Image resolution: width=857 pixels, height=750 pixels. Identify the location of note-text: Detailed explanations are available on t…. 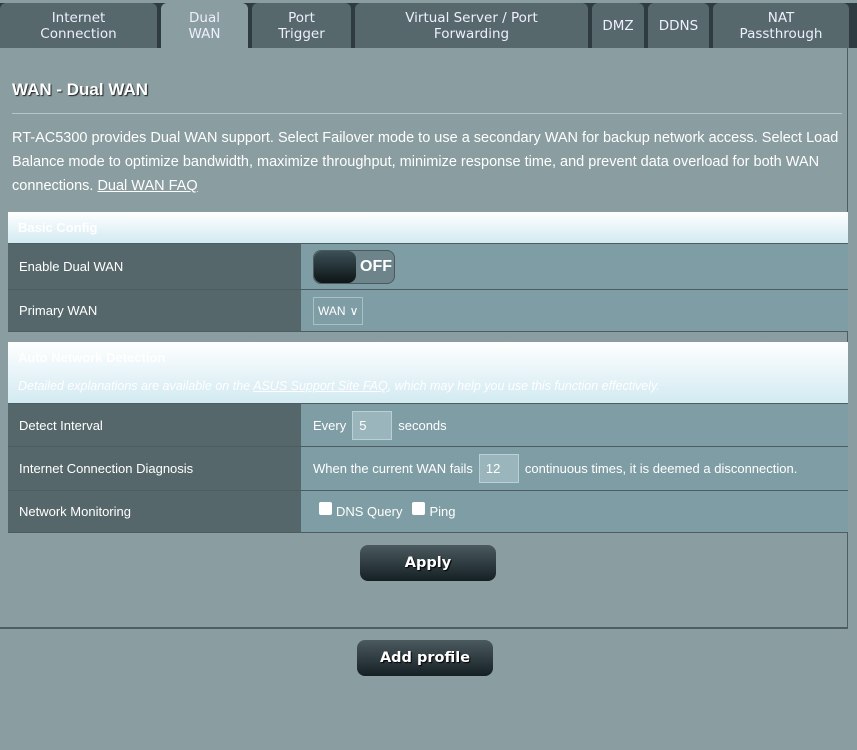
(136, 386).